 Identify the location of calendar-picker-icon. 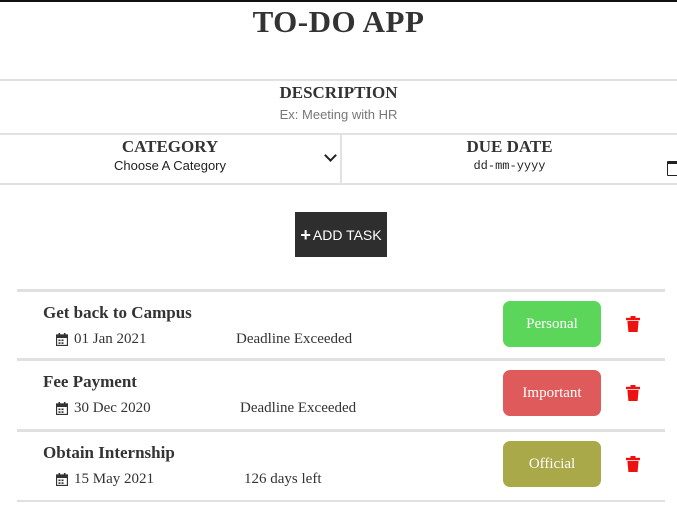
(672, 168).